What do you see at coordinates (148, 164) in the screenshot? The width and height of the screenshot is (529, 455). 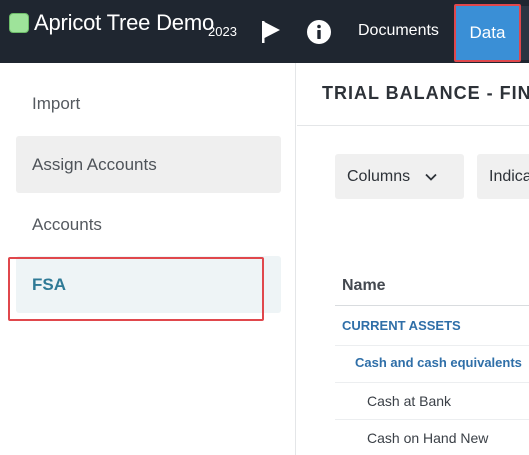 I see `sidebar-item-assign-accounts: Assign Accounts` at bounding box center [148, 164].